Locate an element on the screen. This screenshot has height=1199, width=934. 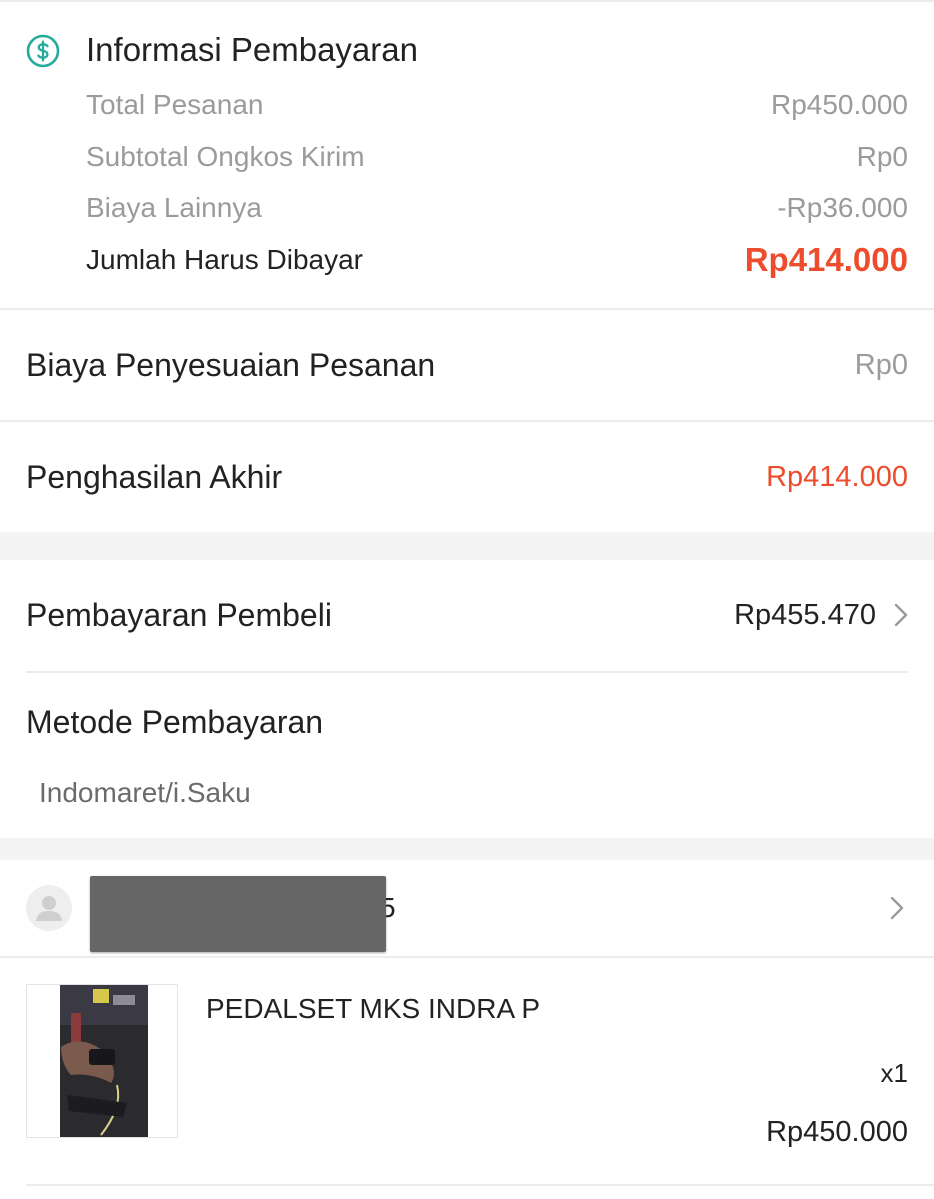
other-fees-row: Biaya Lainnya -Rp36.000 is located at coordinates (497, 208).